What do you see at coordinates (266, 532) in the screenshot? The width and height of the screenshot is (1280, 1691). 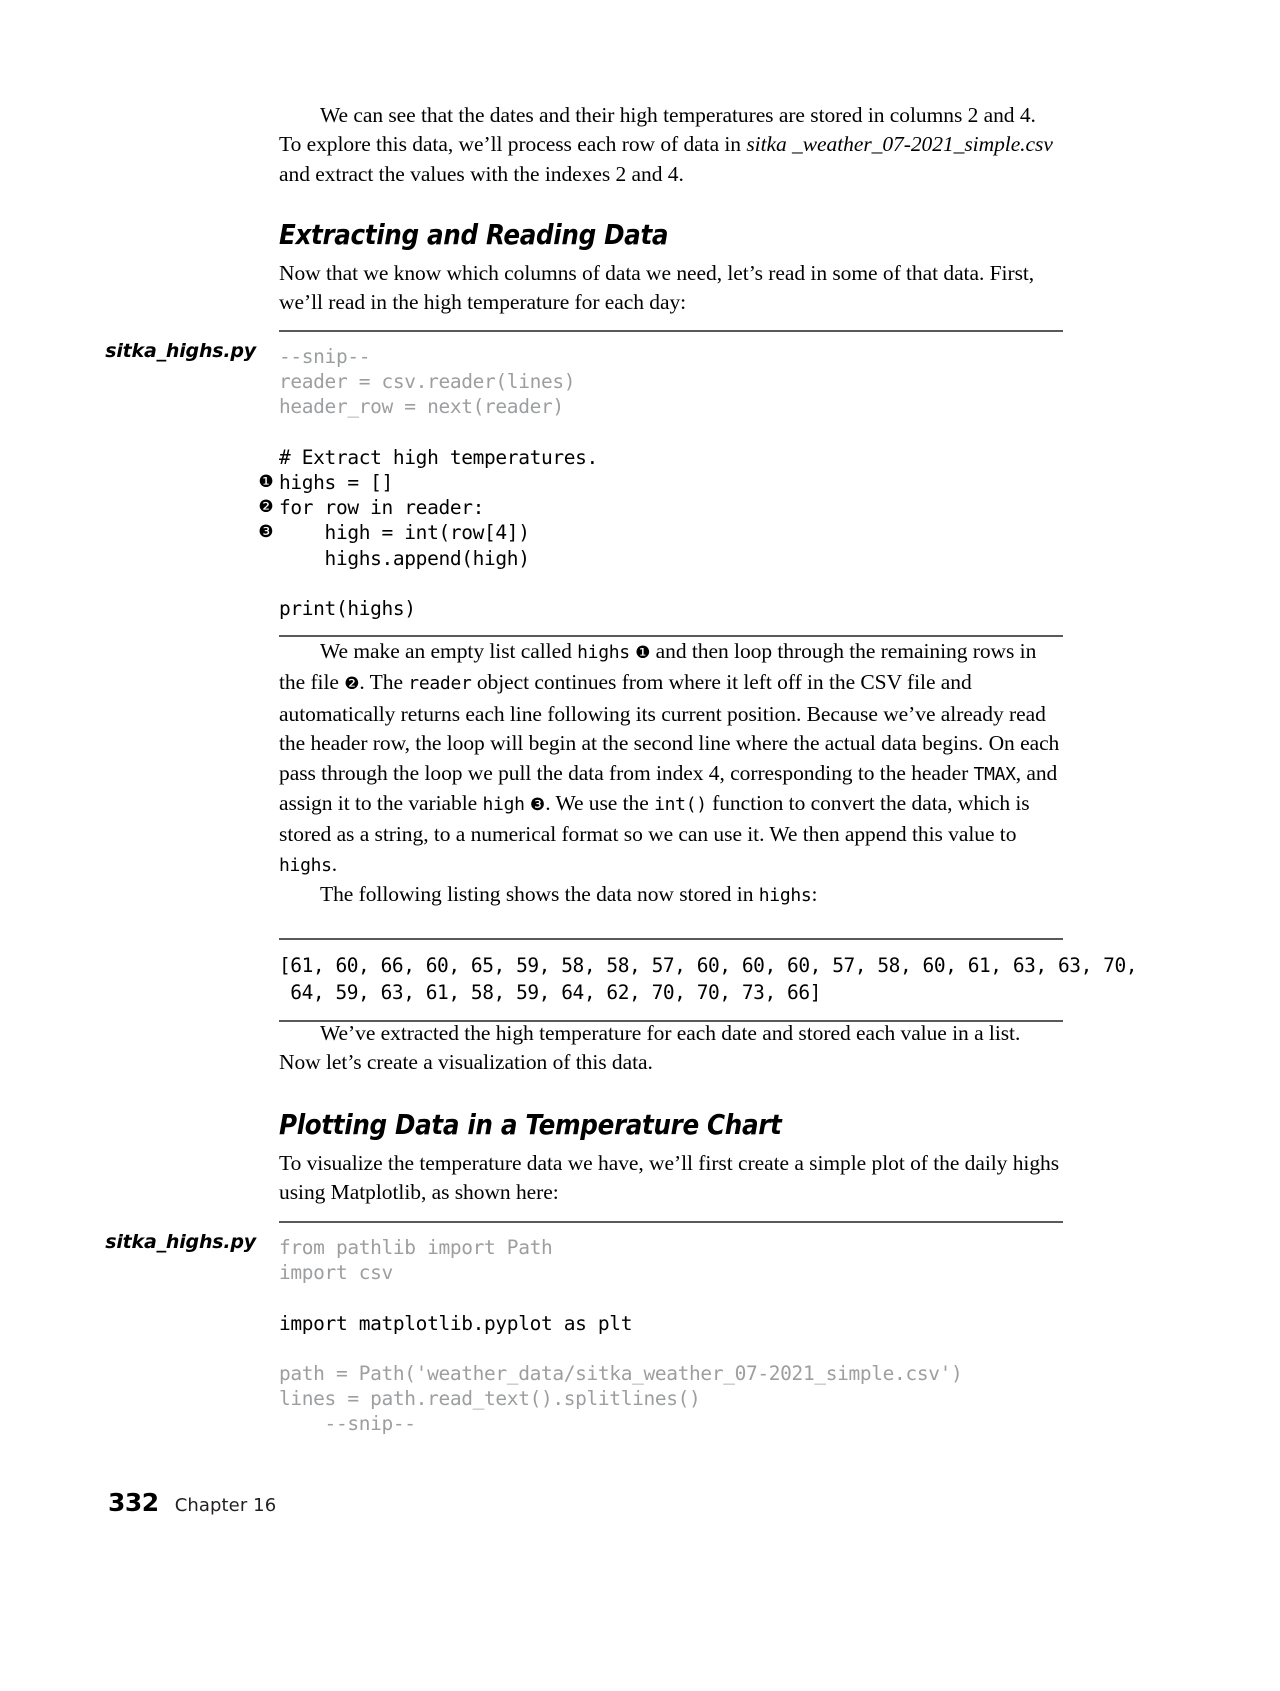 I see `callout-marker-3: ❸` at bounding box center [266, 532].